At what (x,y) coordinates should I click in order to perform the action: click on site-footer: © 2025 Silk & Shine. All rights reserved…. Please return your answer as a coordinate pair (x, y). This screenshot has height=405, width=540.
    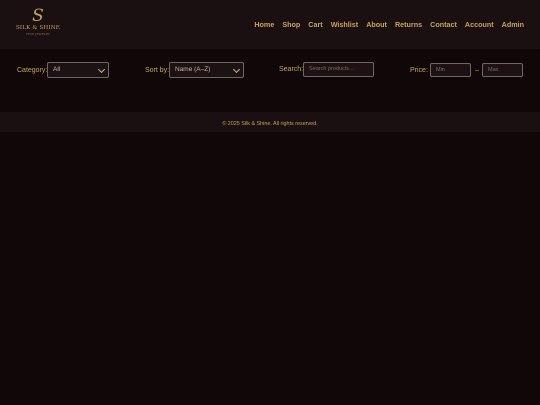
    Looking at the image, I should click on (270, 122).